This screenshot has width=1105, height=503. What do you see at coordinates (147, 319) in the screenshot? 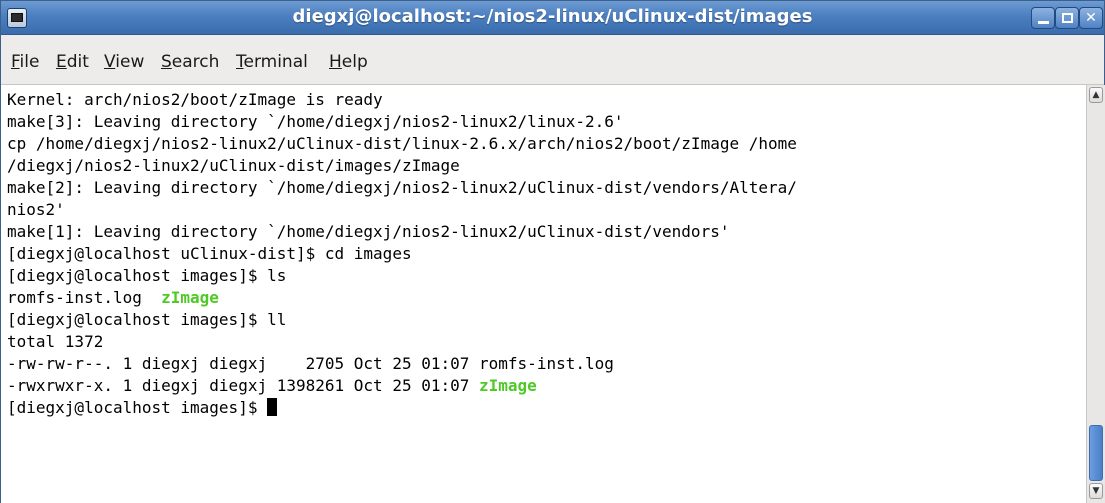
I see `terminal-line: [diegxj@localhost images]$ ll` at bounding box center [147, 319].